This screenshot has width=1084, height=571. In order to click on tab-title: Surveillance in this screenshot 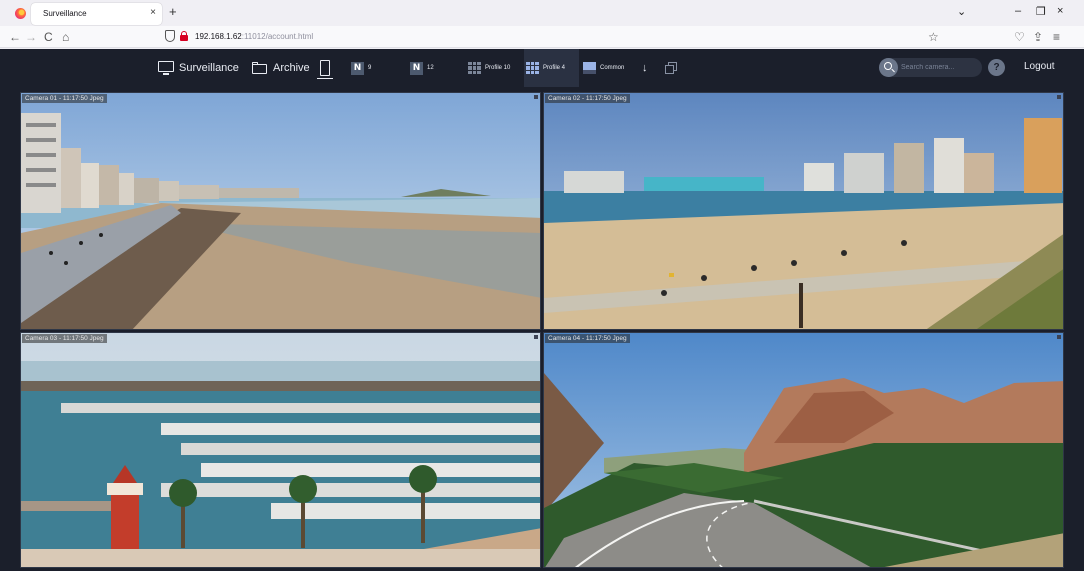, I will do `click(65, 13)`.